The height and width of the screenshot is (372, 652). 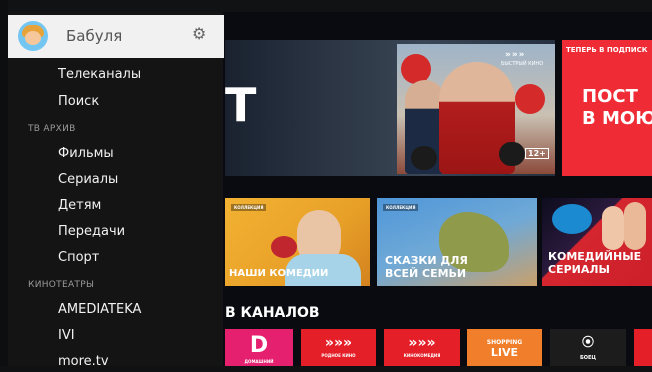 I want to click on promo-line-2: В МОЮ, so click(x=617, y=118).